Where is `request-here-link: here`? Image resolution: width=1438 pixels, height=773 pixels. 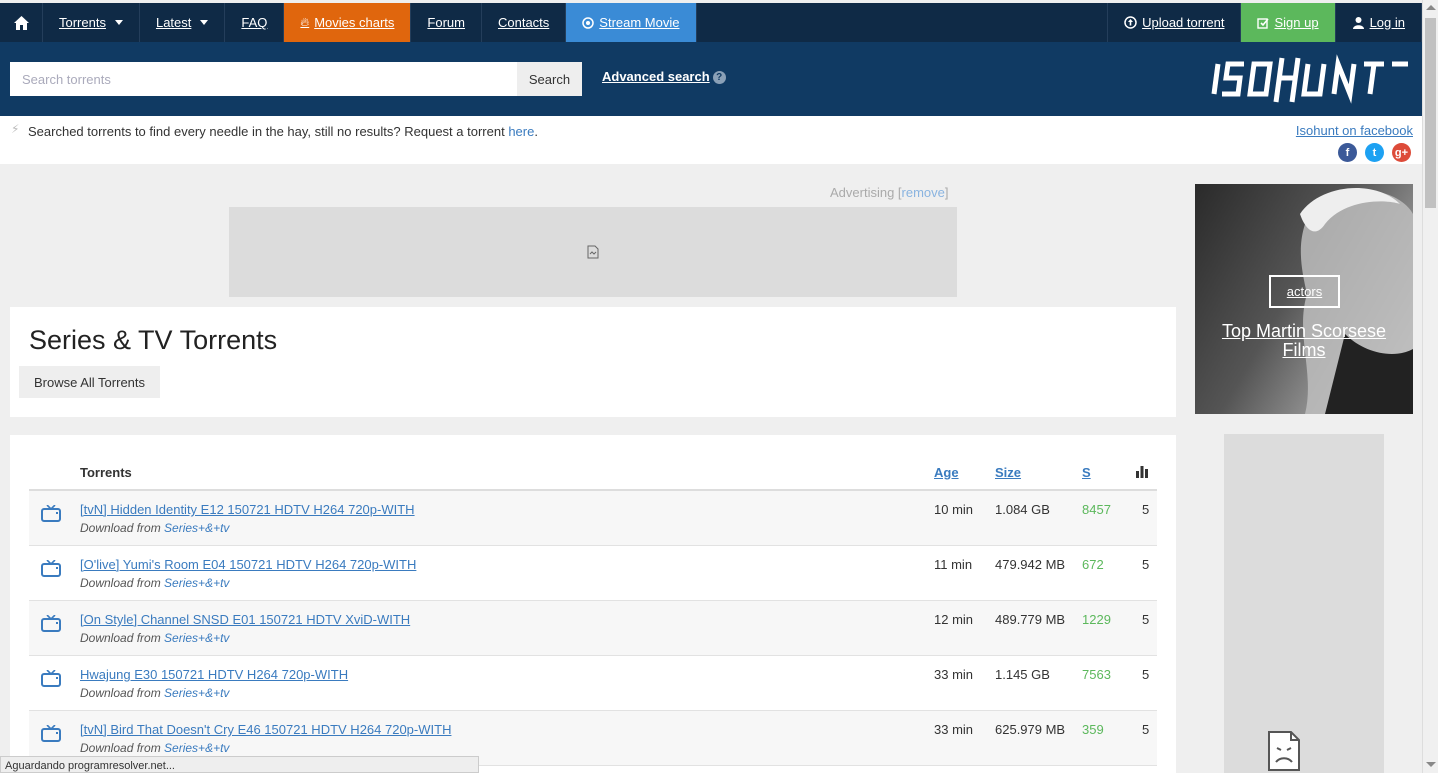 request-here-link: here is located at coordinates (521, 131).